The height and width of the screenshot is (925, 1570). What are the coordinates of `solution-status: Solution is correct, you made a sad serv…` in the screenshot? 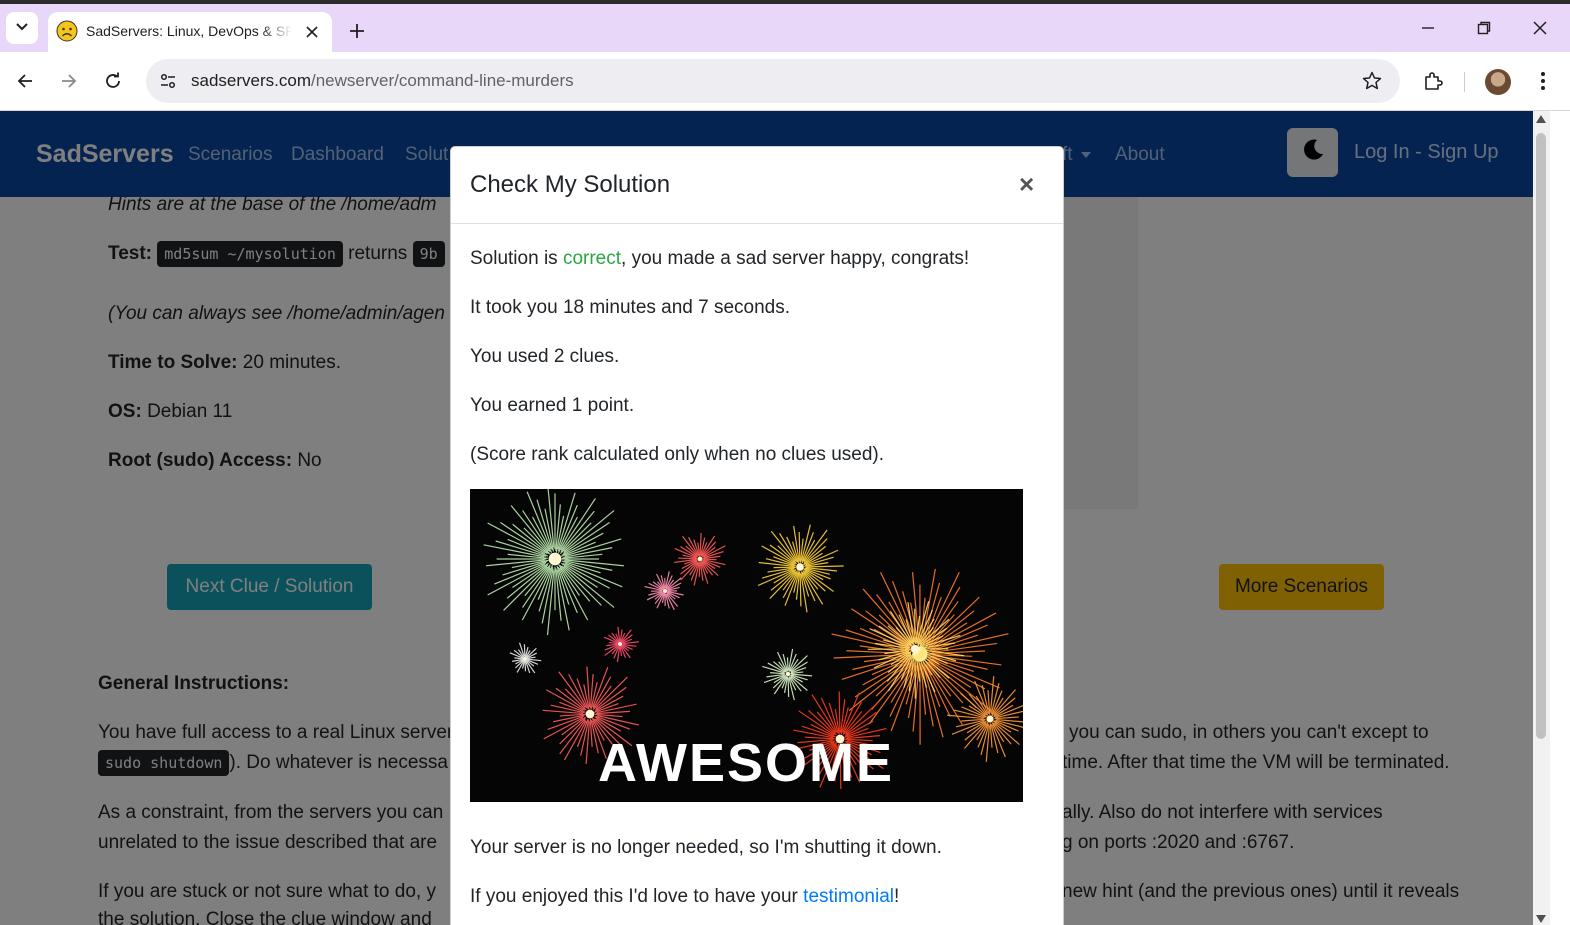 It's located at (720, 258).